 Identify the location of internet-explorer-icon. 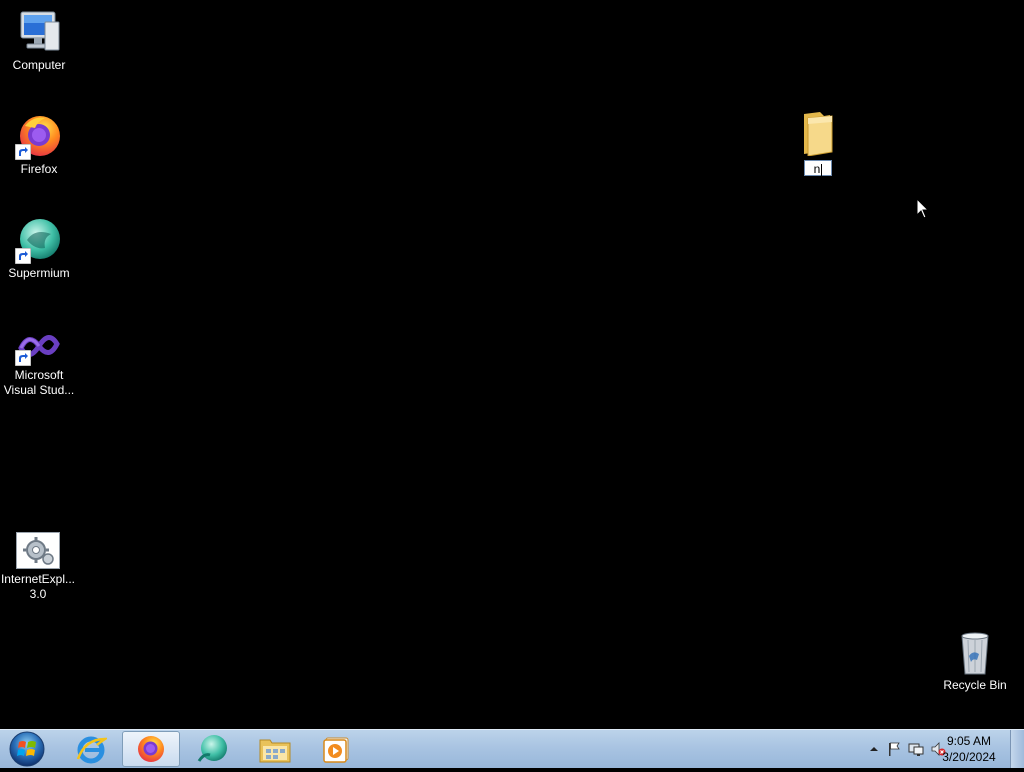
(91, 750).